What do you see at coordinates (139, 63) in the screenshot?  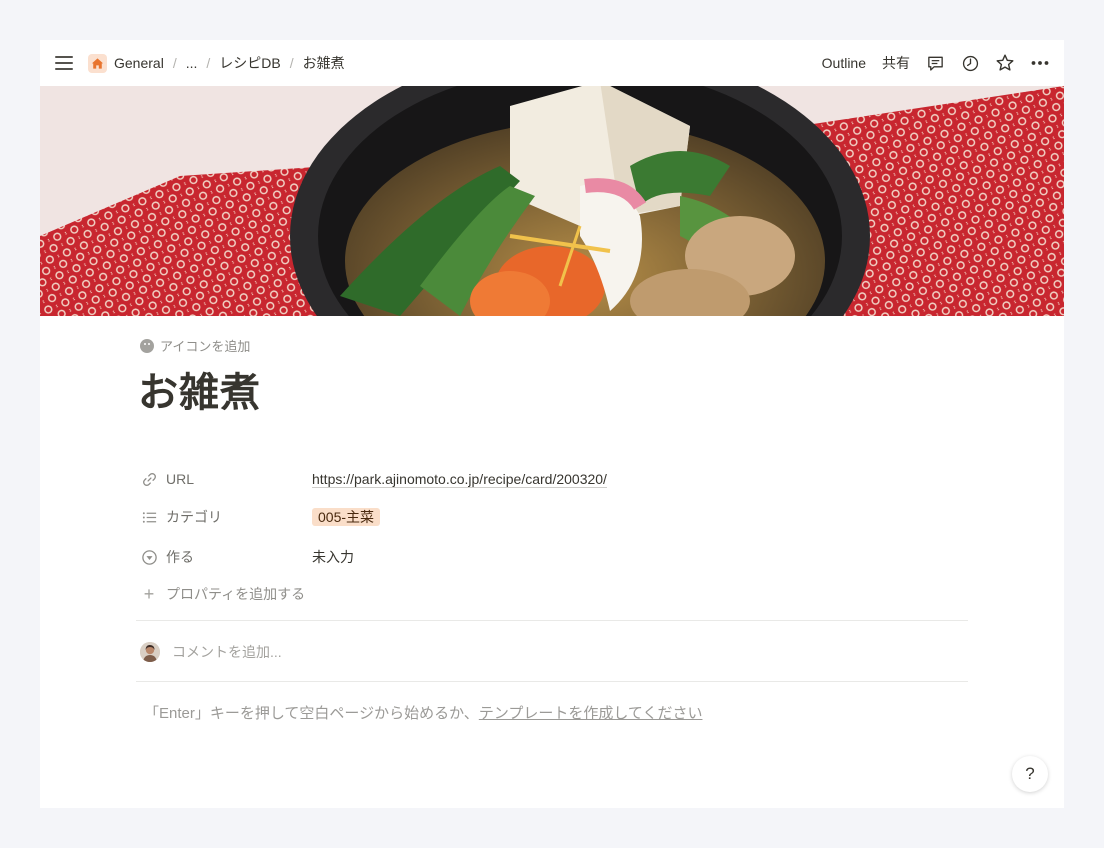 I see `breadcrumb-item-general: General` at bounding box center [139, 63].